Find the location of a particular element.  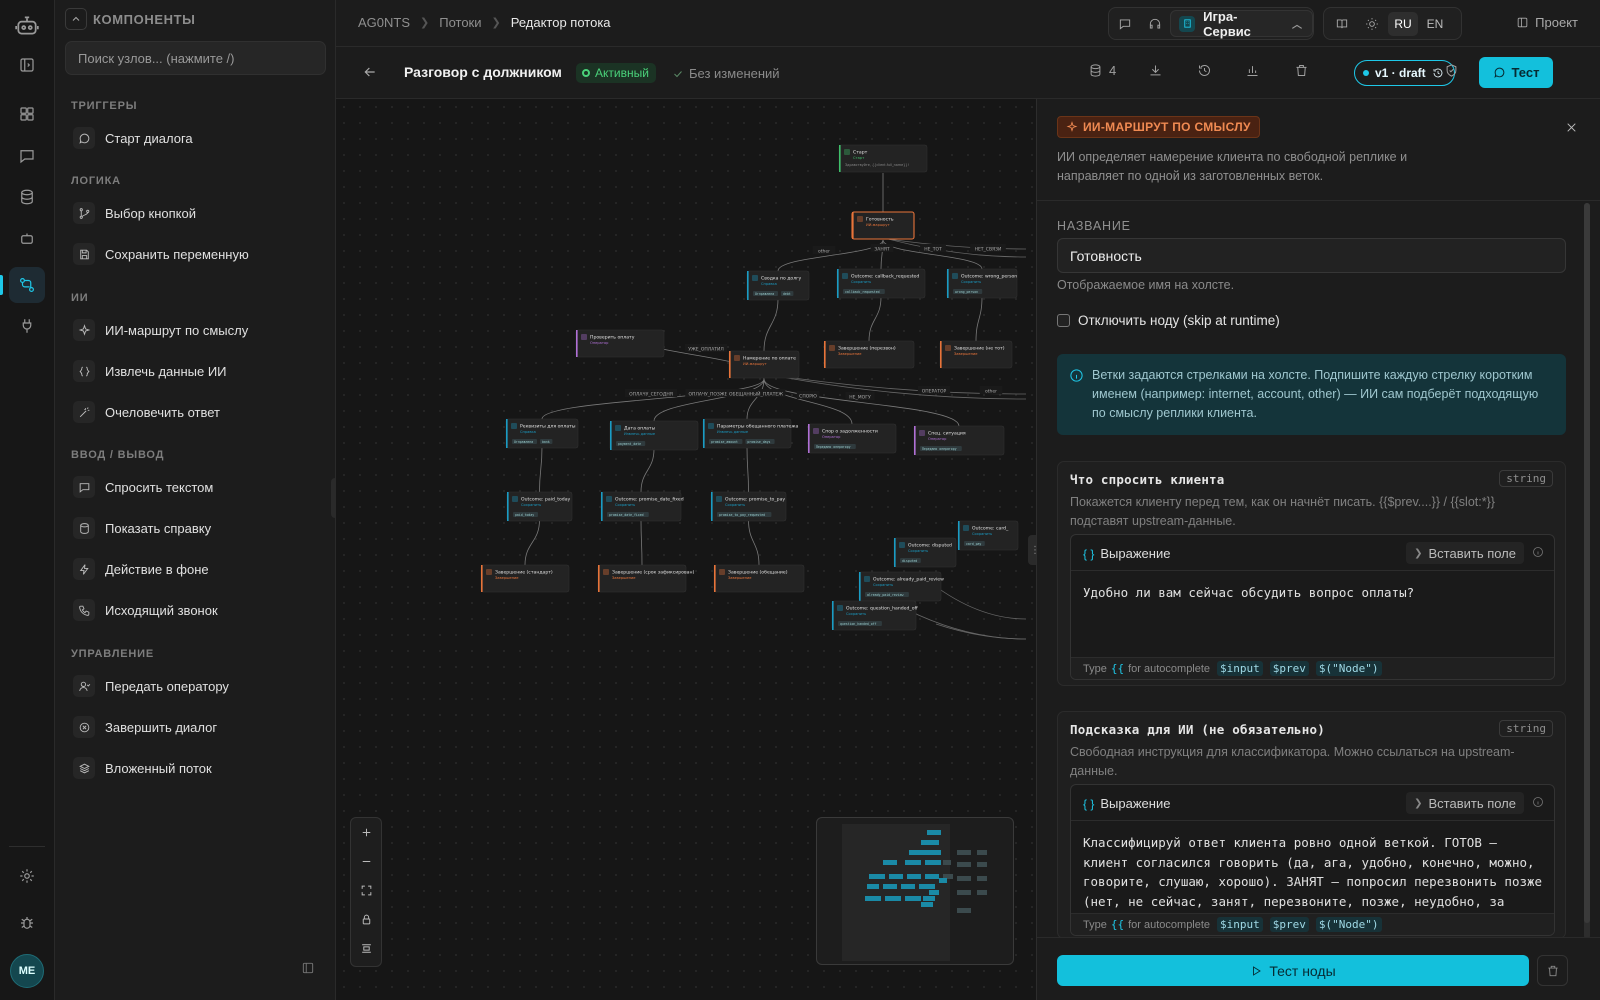

node-search-input is located at coordinates (195, 58).